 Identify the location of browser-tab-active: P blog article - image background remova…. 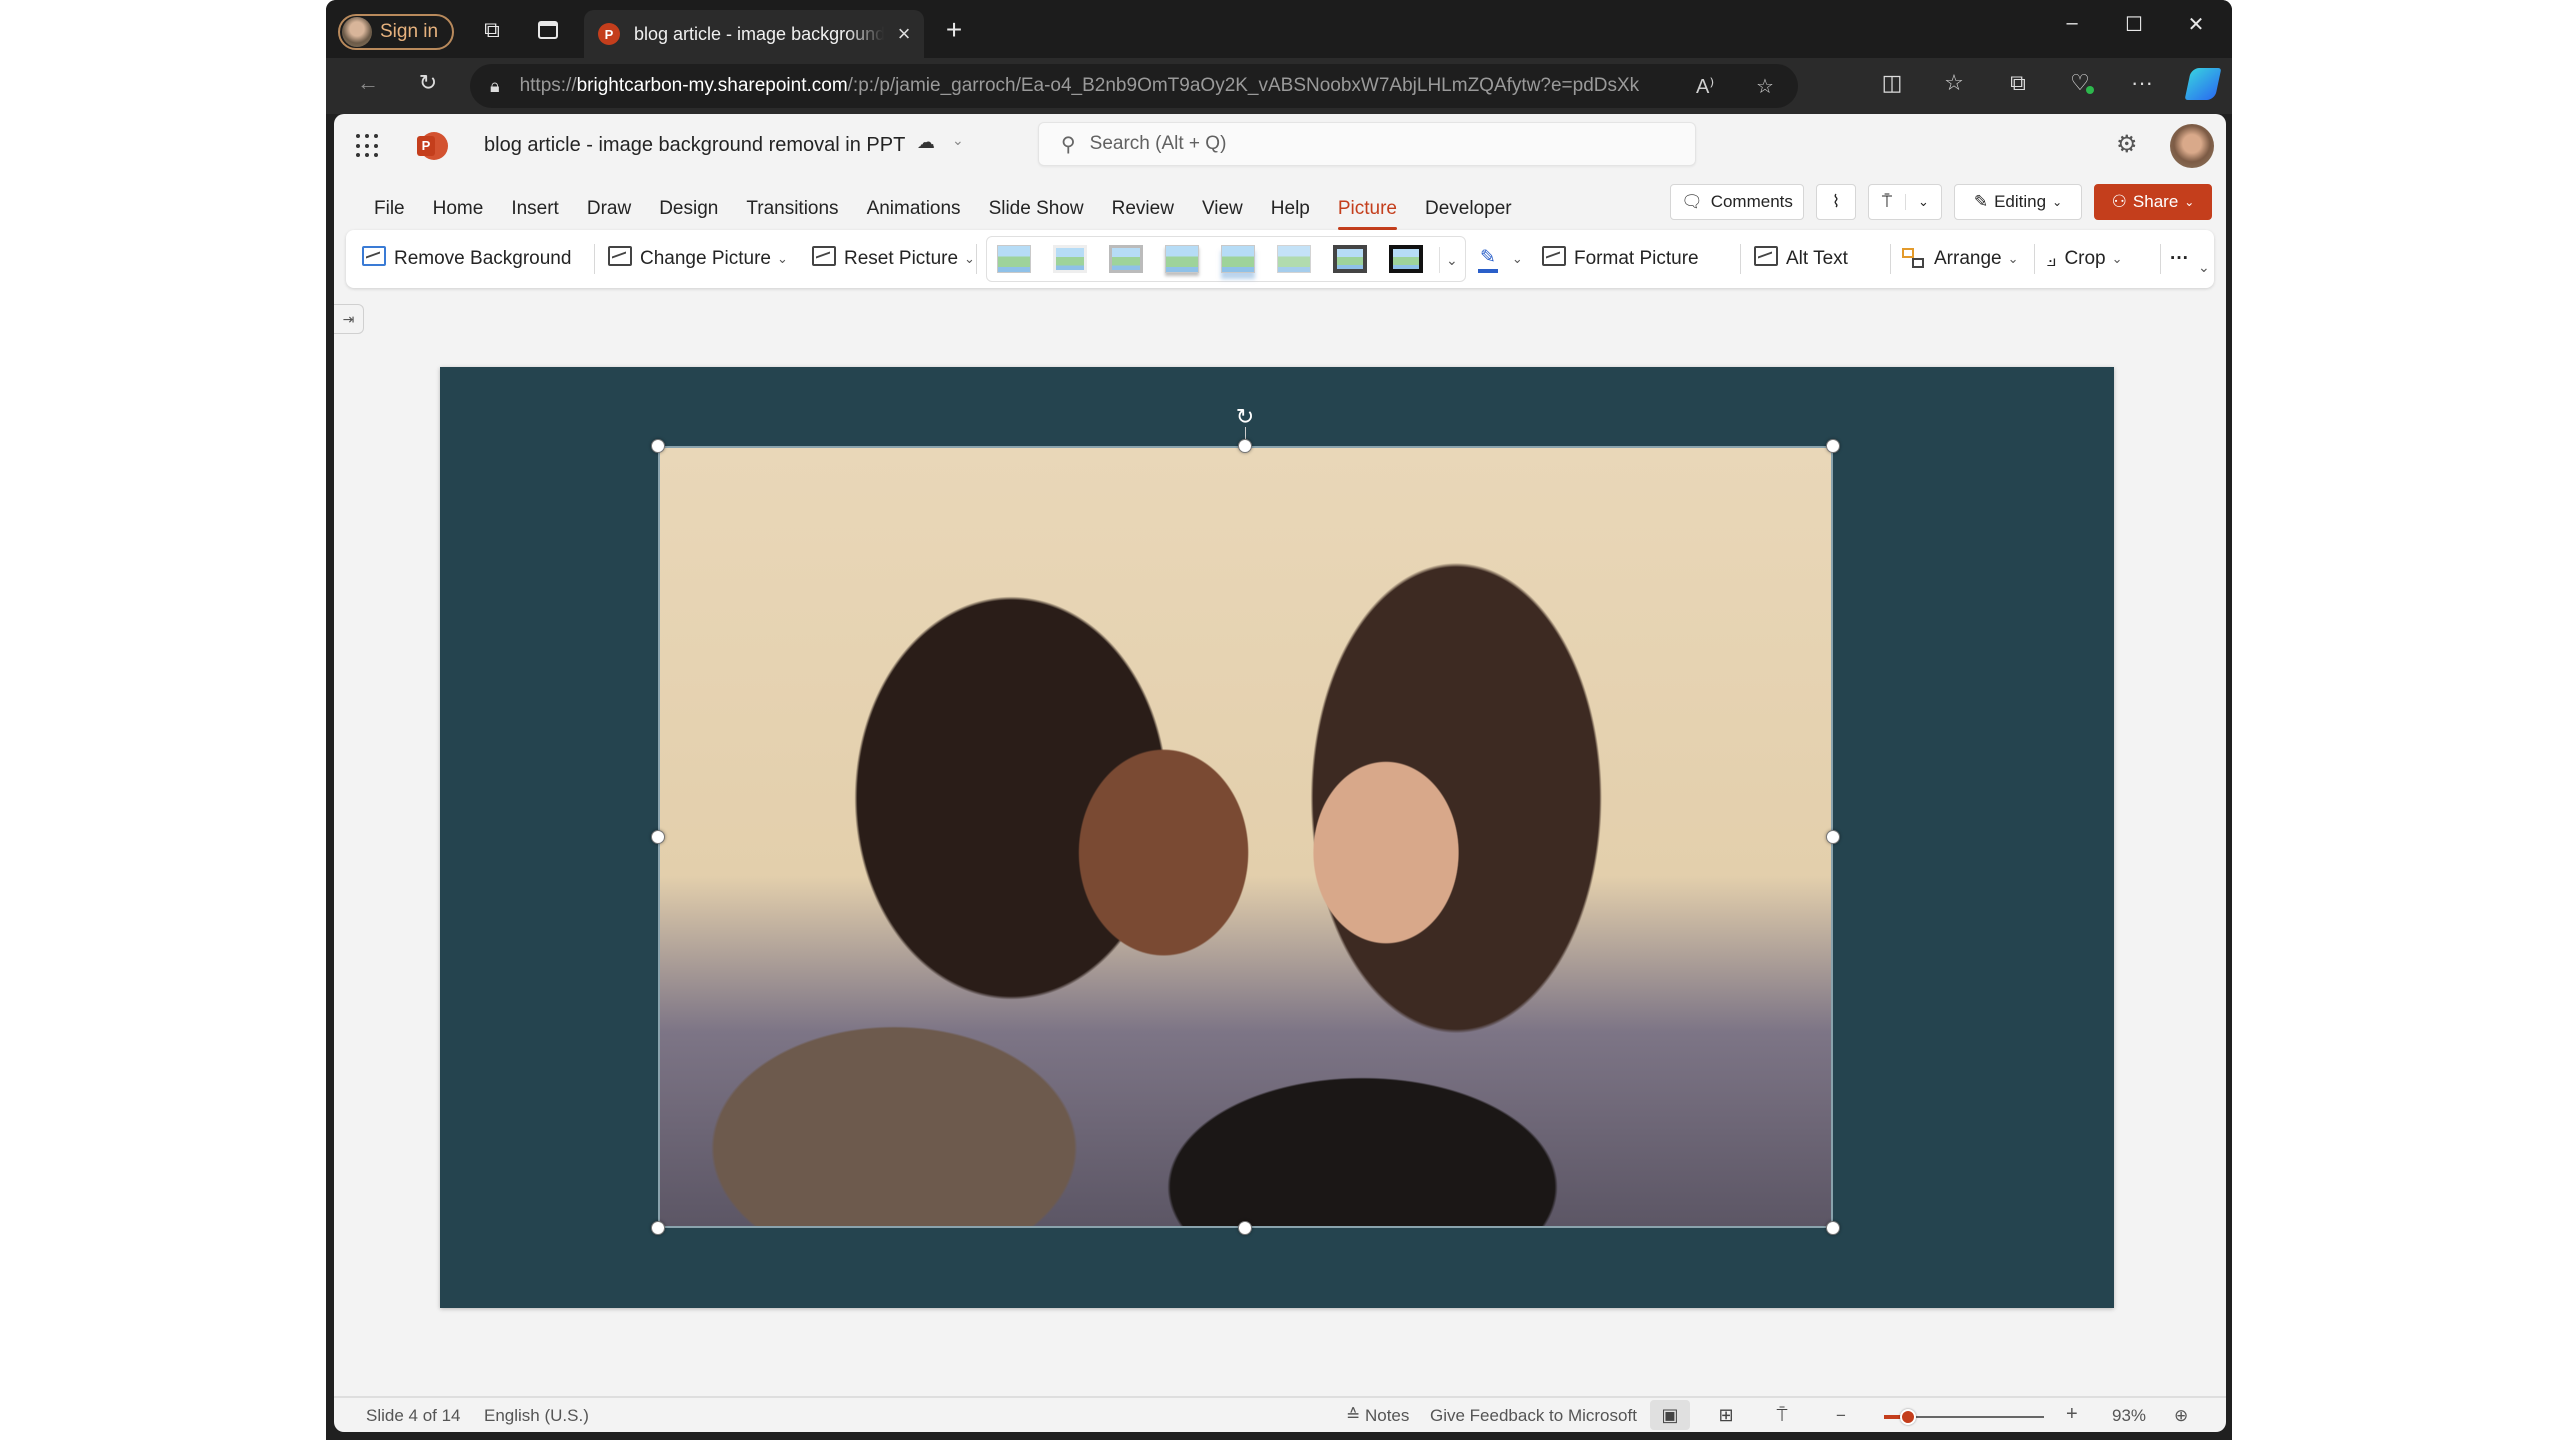
(754, 34).